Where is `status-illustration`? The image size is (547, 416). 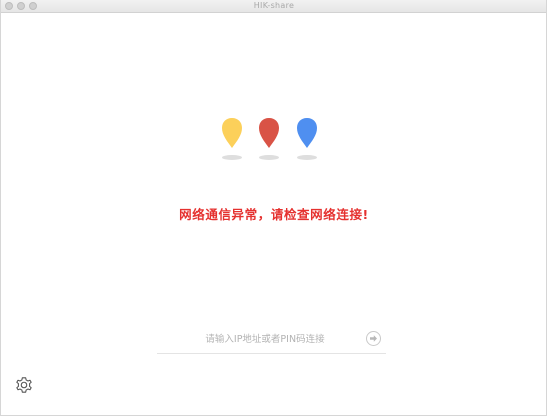
status-illustration is located at coordinates (271, 140).